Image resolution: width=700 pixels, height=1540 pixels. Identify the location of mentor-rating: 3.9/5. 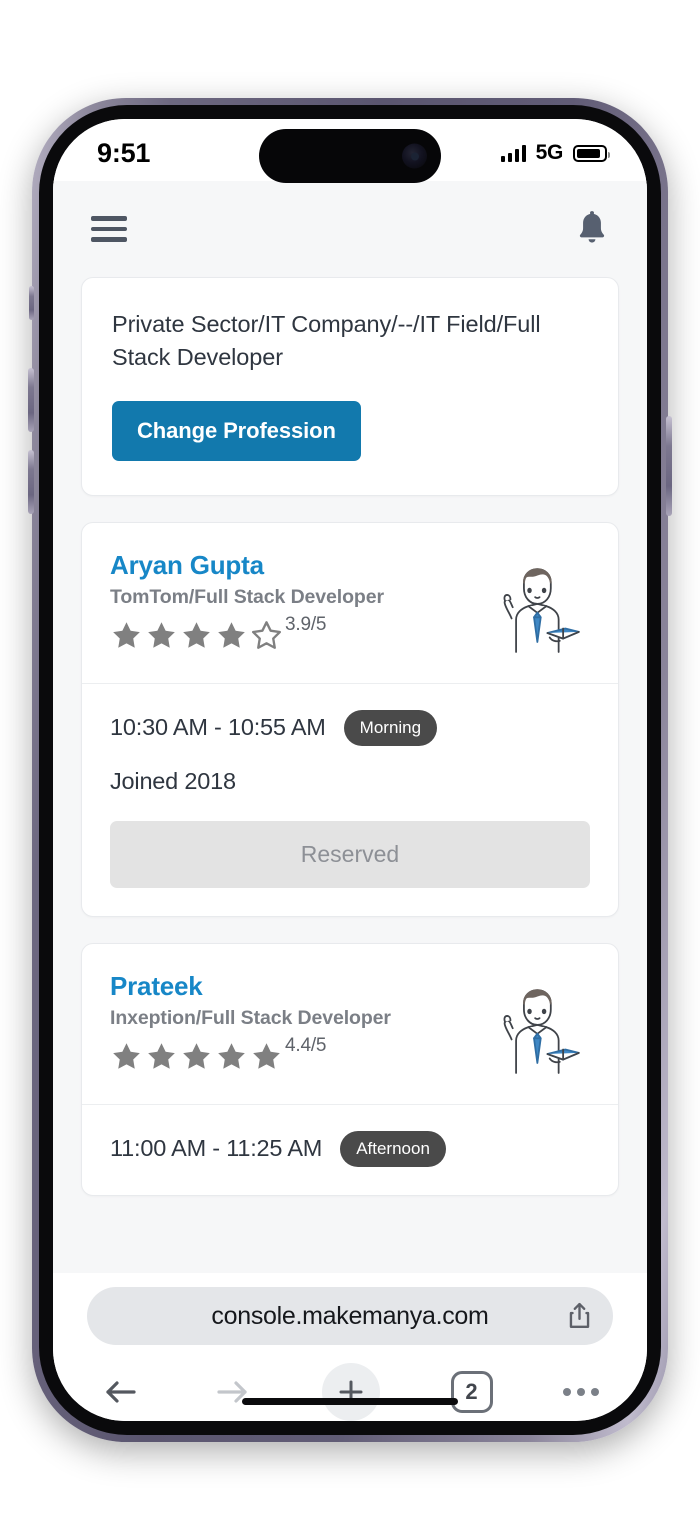
(289, 633).